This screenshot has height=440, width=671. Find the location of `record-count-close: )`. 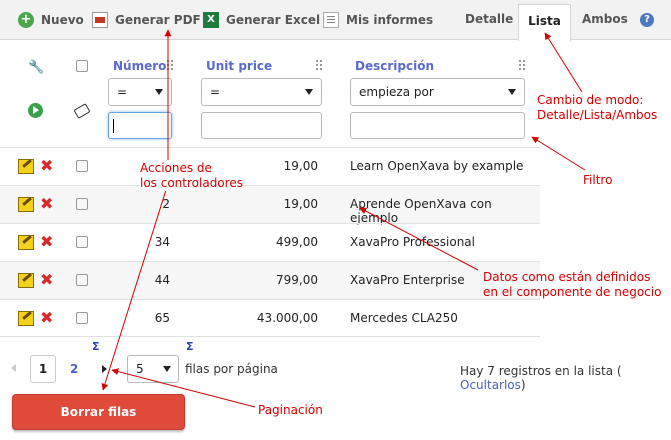

record-count-close: ) is located at coordinates (523, 385).